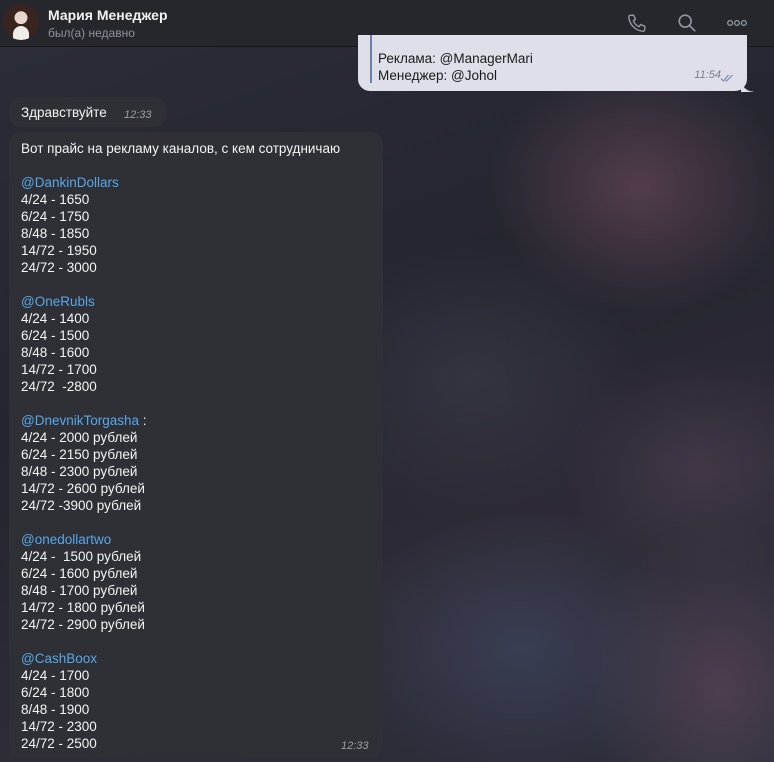 Image resolution: width=774 pixels, height=762 pixels. Describe the element at coordinates (108, 15) in the screenshot. I see `contact-name: Мария Менеджер` at that location.